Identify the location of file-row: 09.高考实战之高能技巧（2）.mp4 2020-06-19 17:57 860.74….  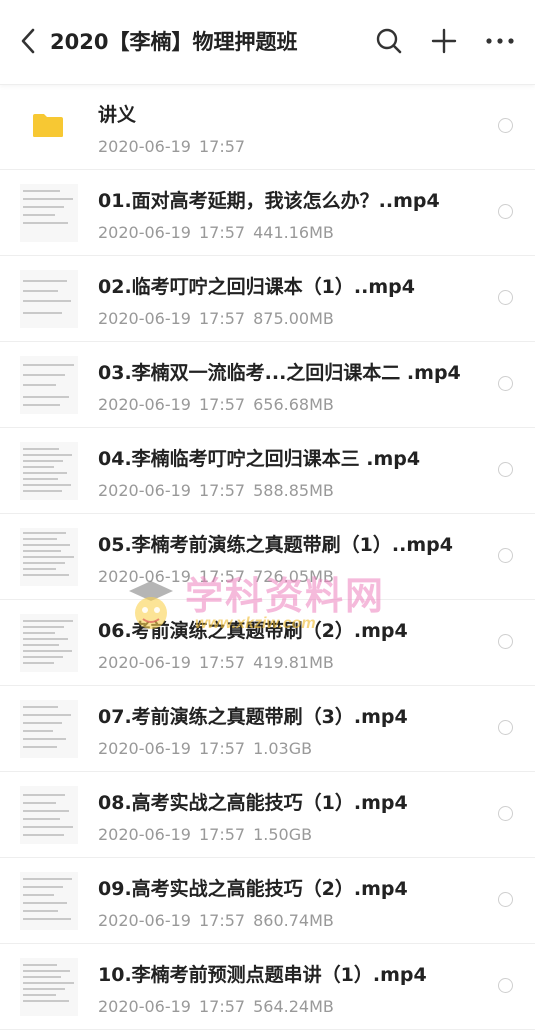
(267, 901).